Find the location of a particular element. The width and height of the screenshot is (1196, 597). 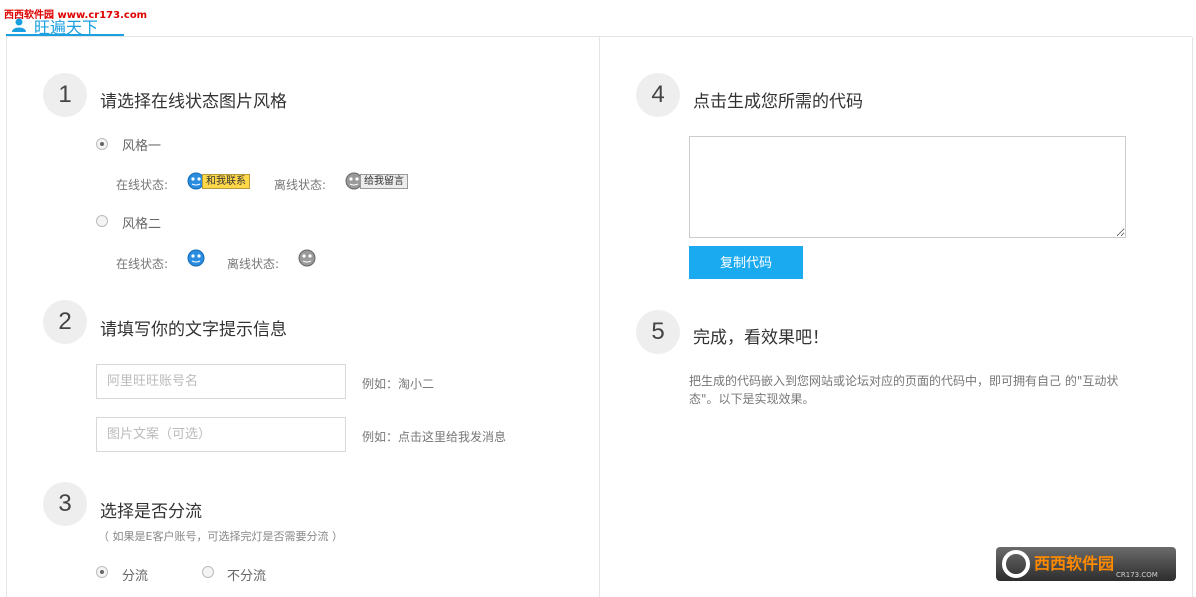

header-tab: 旺遍天下 is located at coordinates (65, 26).